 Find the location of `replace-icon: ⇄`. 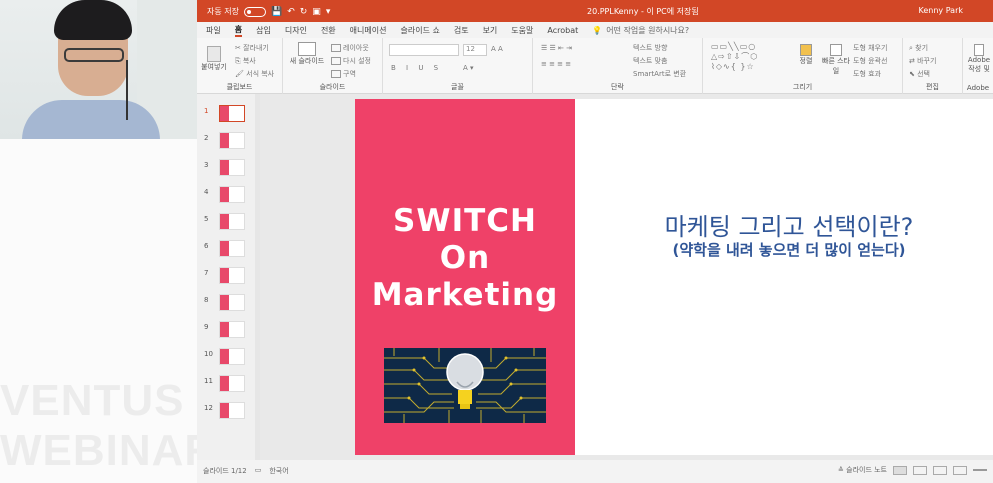

replace-icon: ⇄ is located at coordinates (912, 61).